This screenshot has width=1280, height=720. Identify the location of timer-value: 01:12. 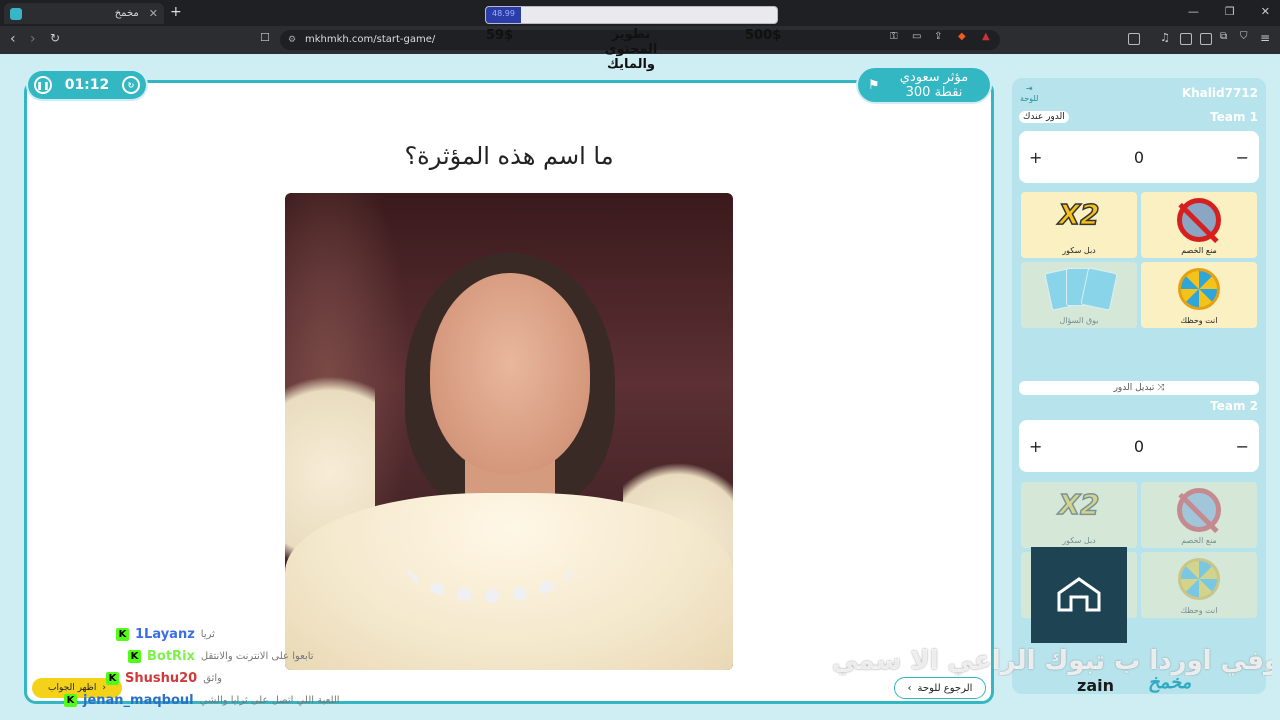
(87, 85).